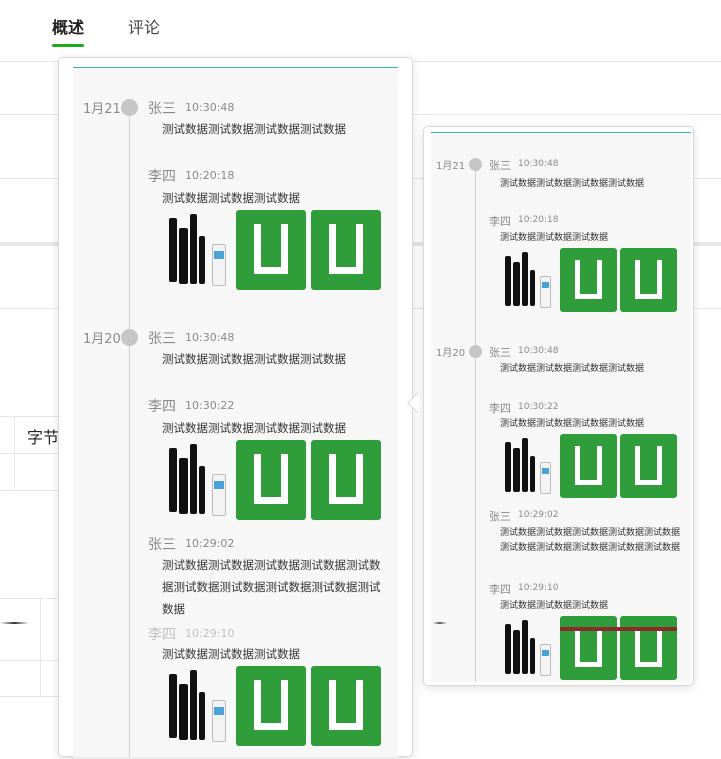 The height and width of the screenshot is (759, 721). I want to click on table-header-cell: 字节, so click(43, 437).